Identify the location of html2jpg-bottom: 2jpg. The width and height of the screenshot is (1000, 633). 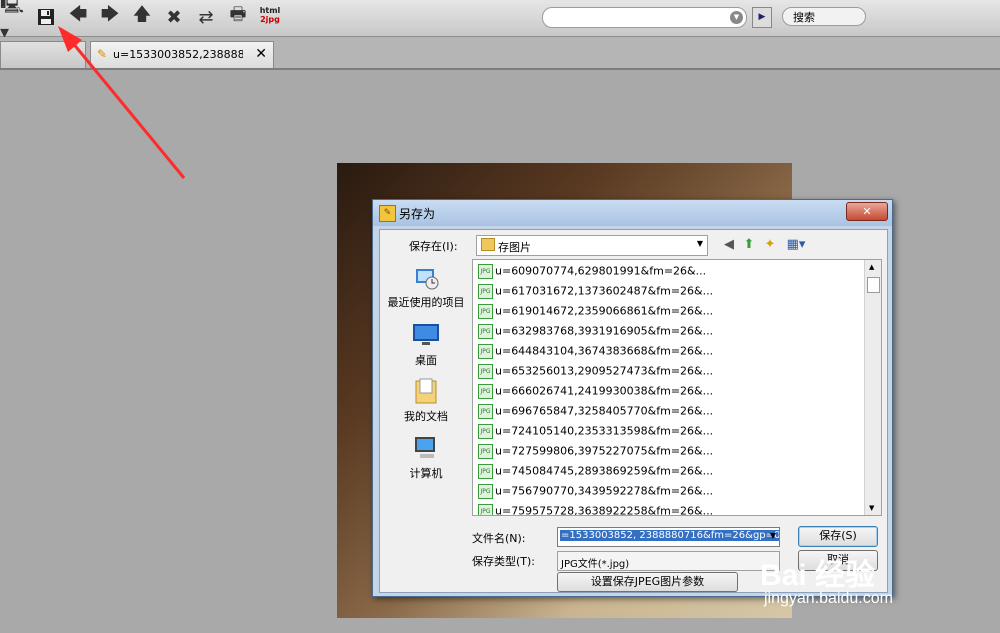
(270, 19).